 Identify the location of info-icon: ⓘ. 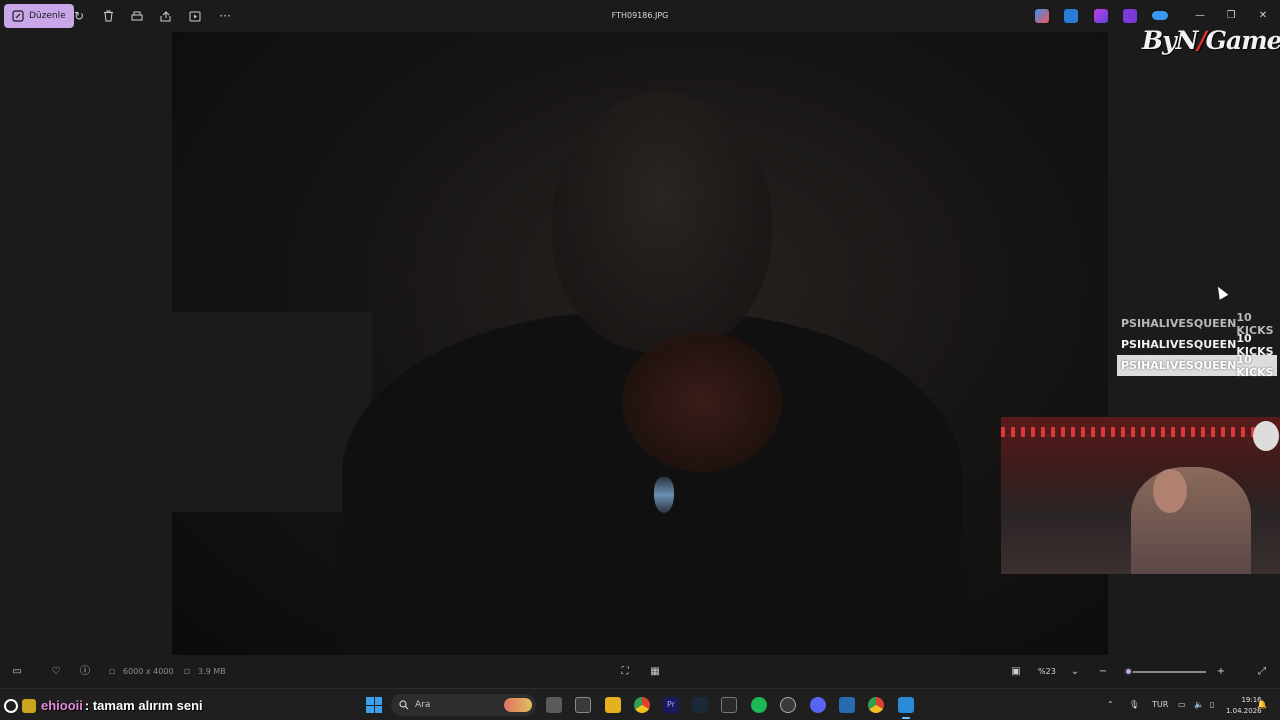
(85, 672).